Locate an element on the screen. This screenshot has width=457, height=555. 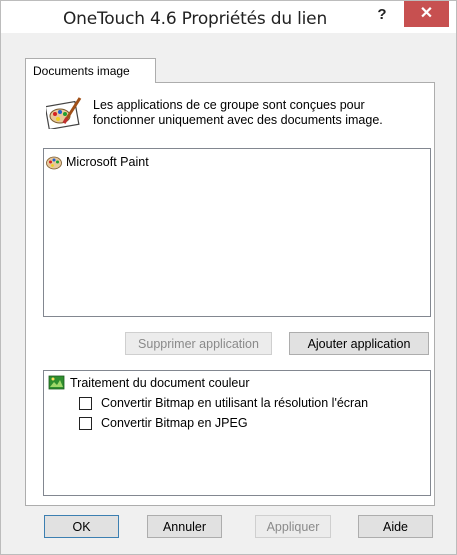
apply-button: Appliquer is located at coordinates (293, 526).